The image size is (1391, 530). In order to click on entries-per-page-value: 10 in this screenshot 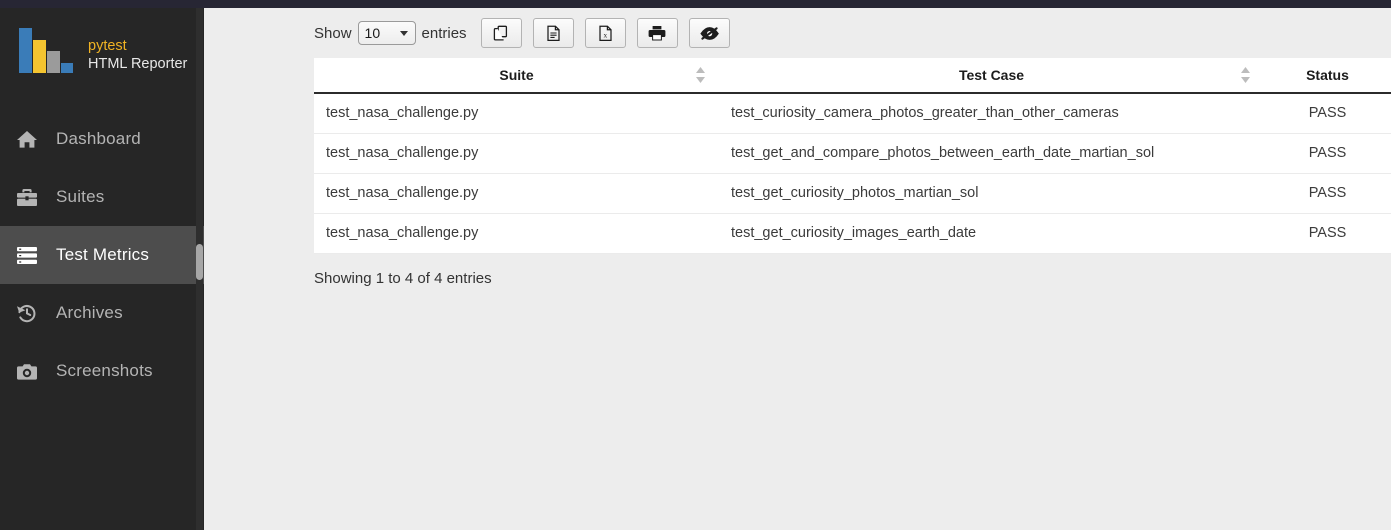, I will do `click(372, 33)`.